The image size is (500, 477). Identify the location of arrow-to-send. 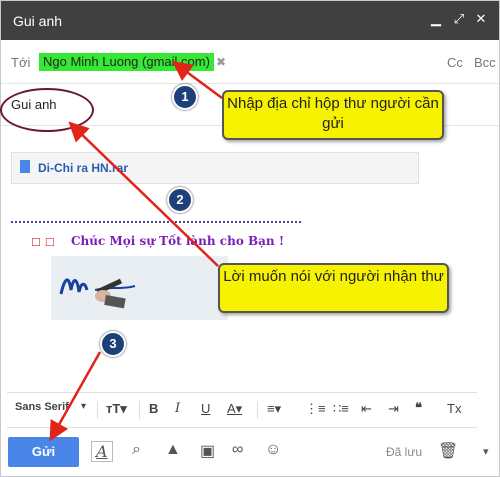
(75, 396).